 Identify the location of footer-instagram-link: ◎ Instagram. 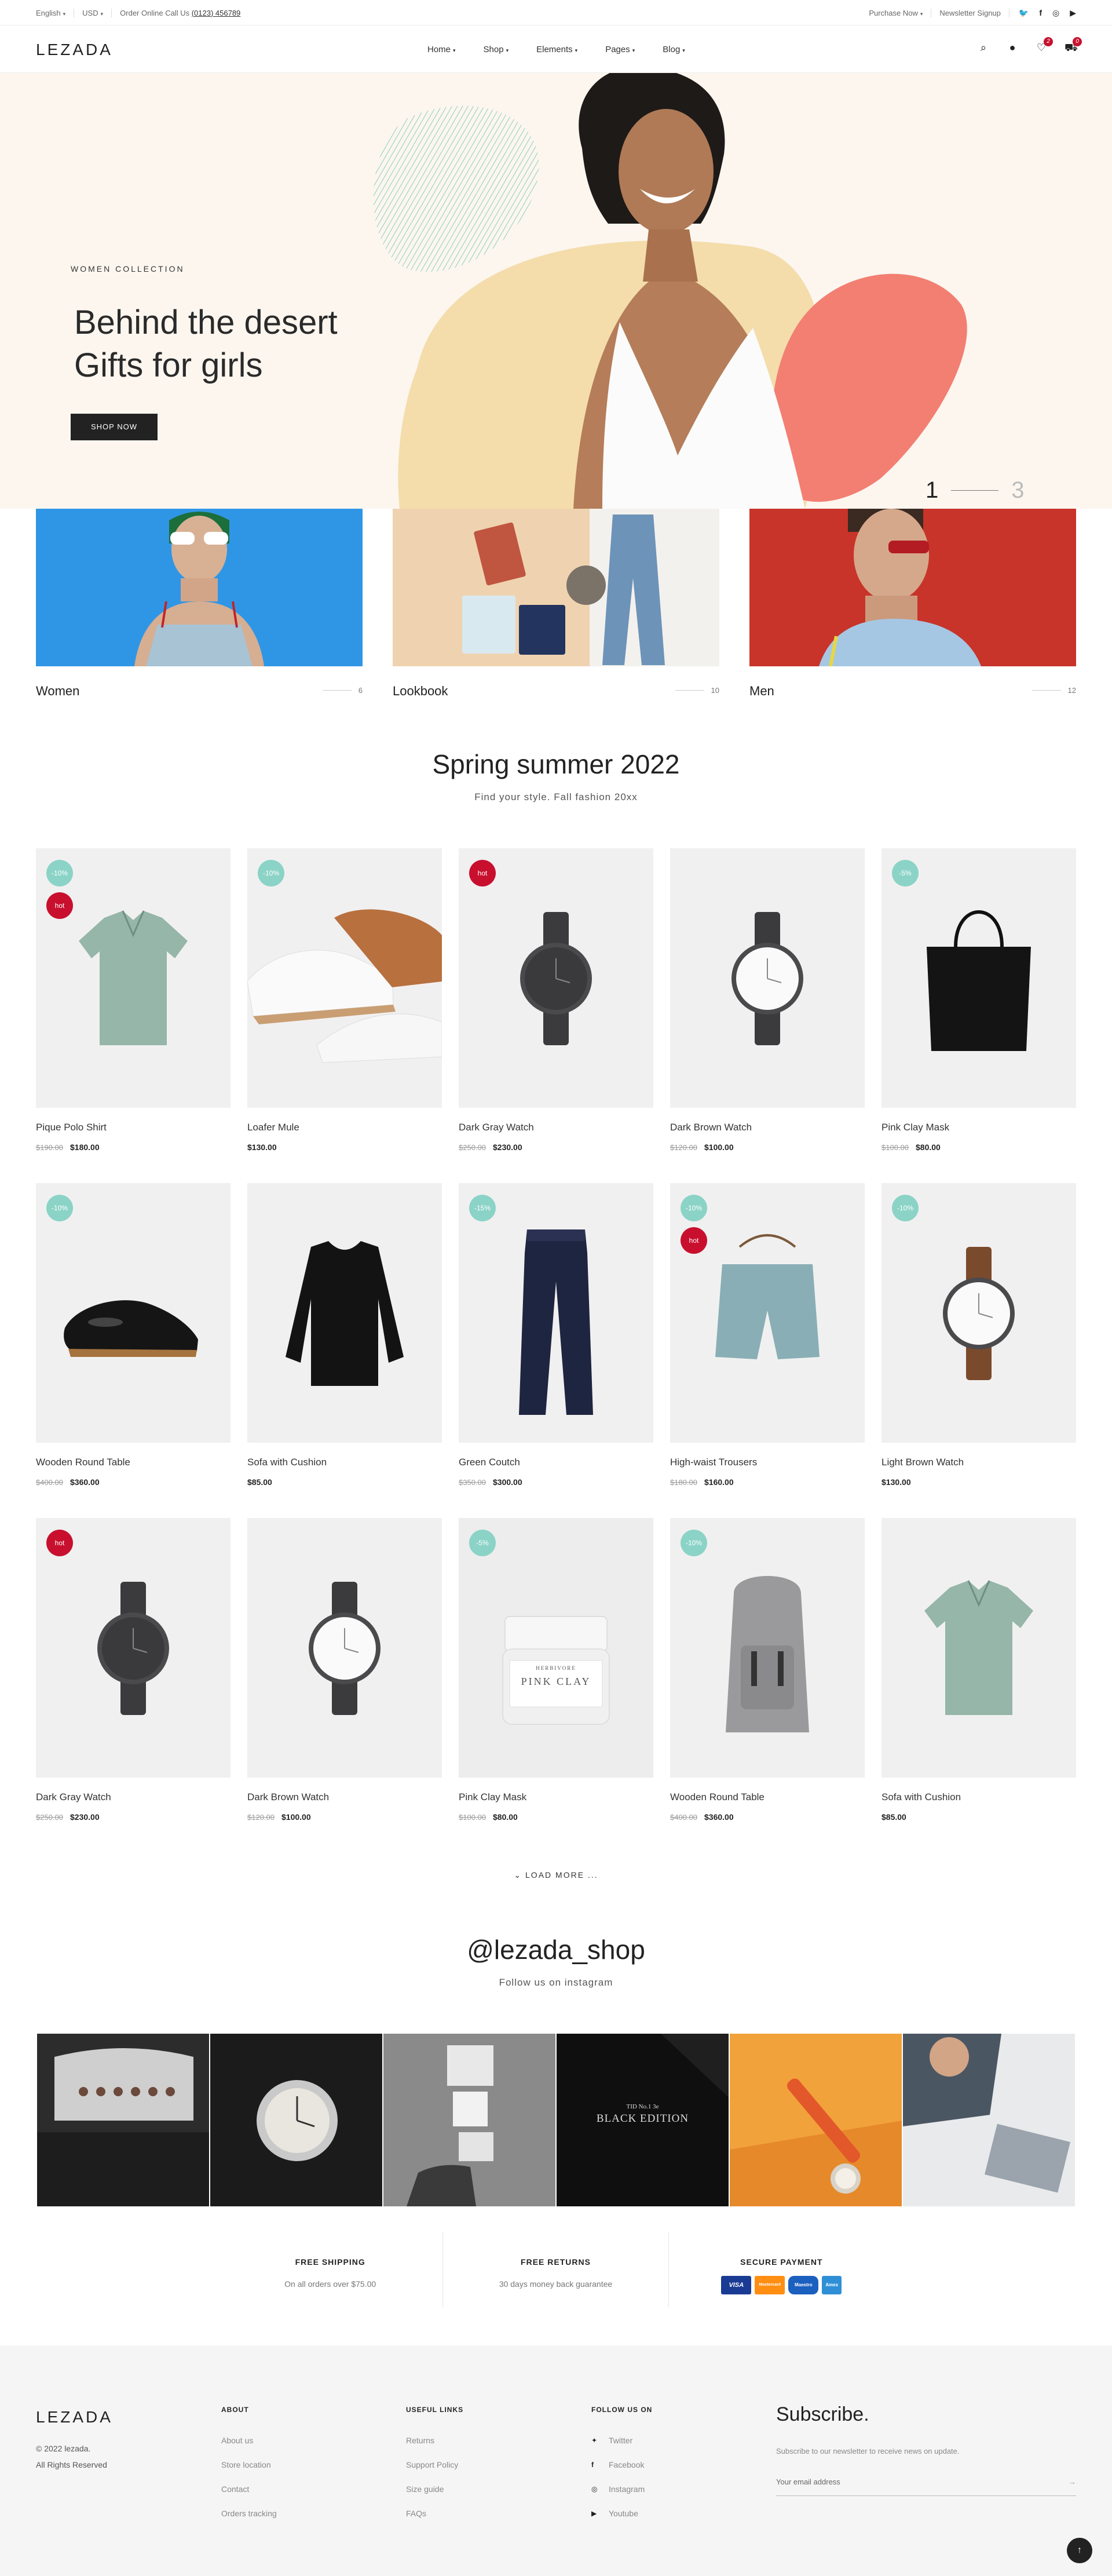
(621, 2489).